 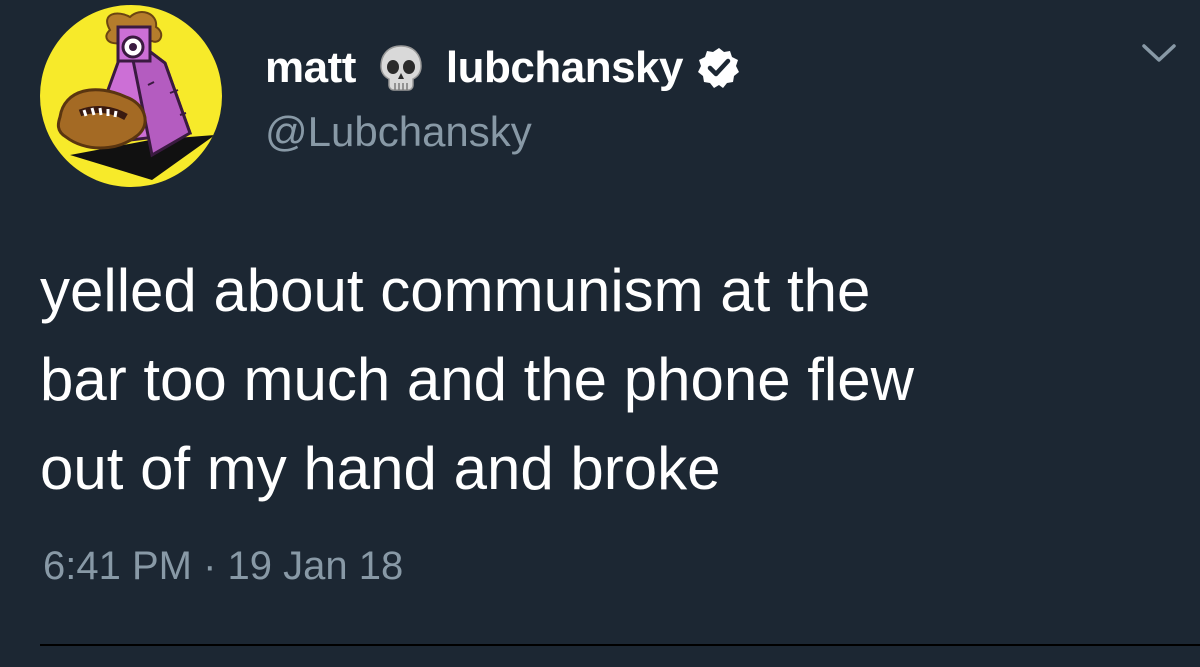 I want to click on tweet-timestamp: 6:41 PM · 19 Jan 18, so click(x=223, y=566).